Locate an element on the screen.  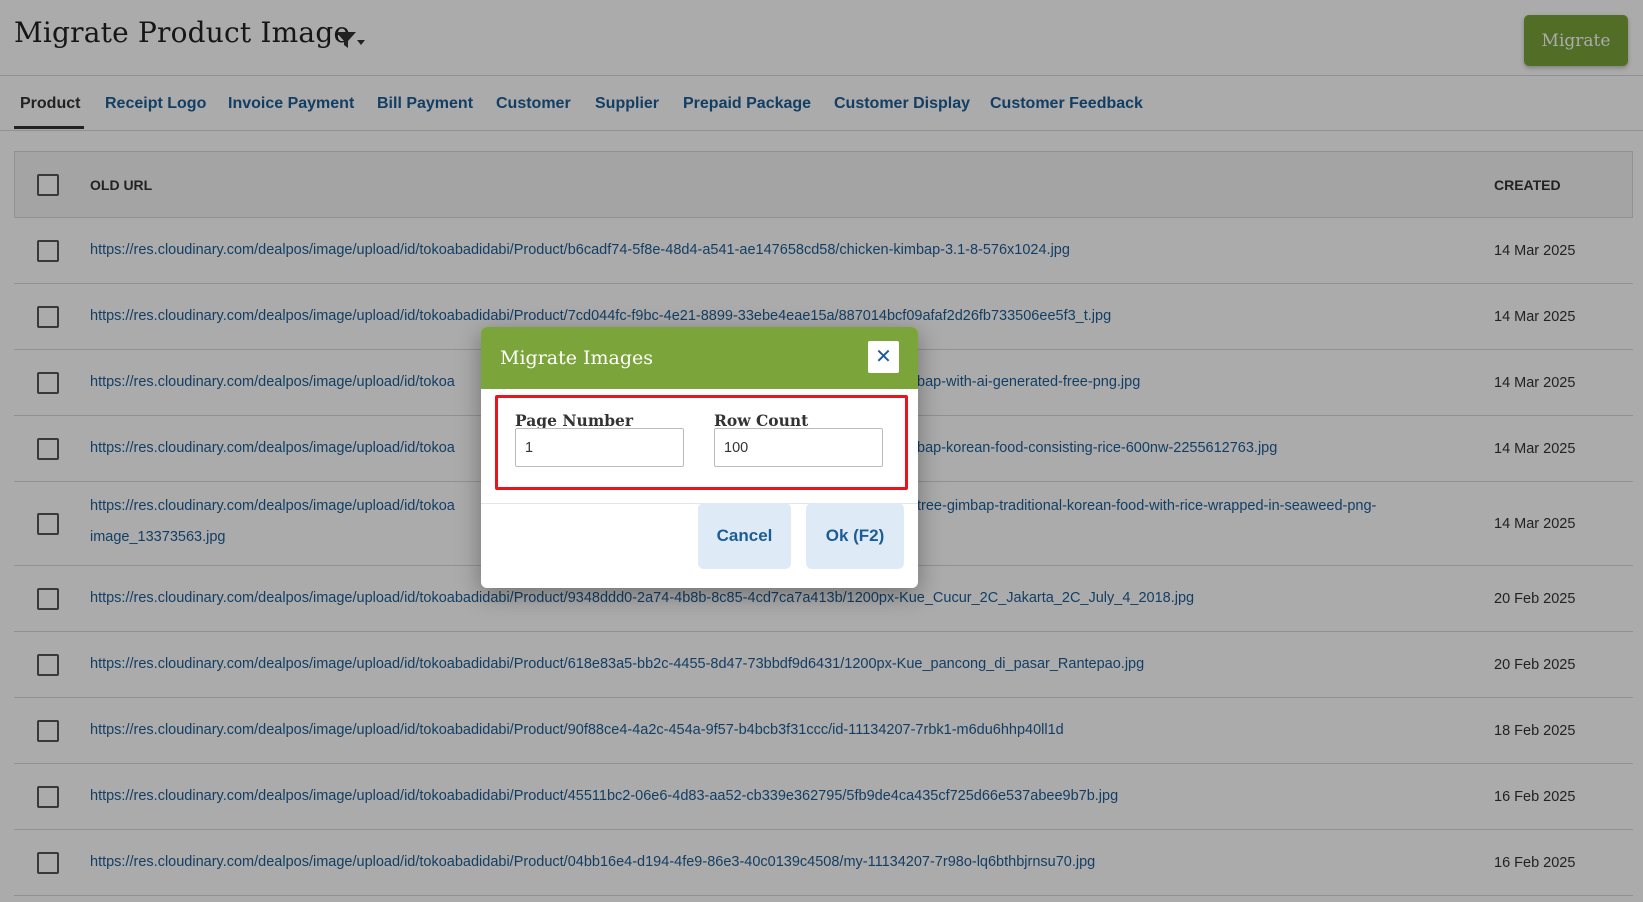
ok-button: Ok (F2) is located at coordinates (855, 536).